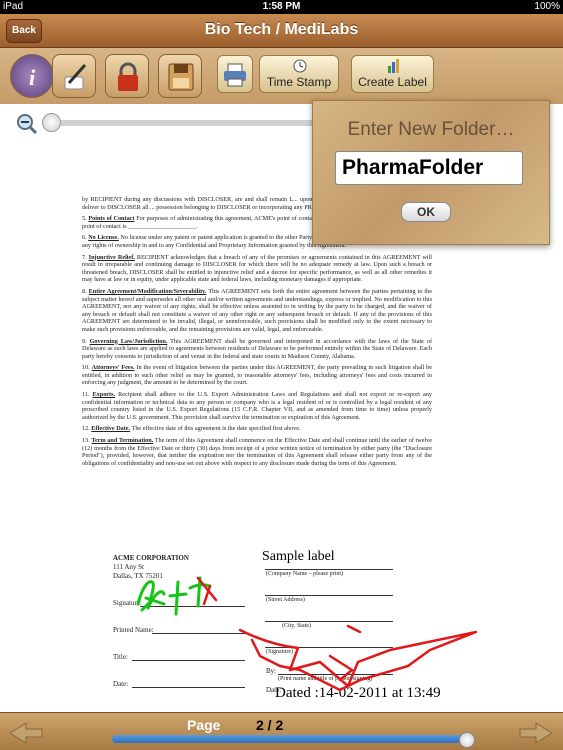 The height and width of the screenshot is (750, 563). What do you see at coordinates (26, 733) in the screenshot?
I see `previous-page-icon` at bounding box center [26, 733].